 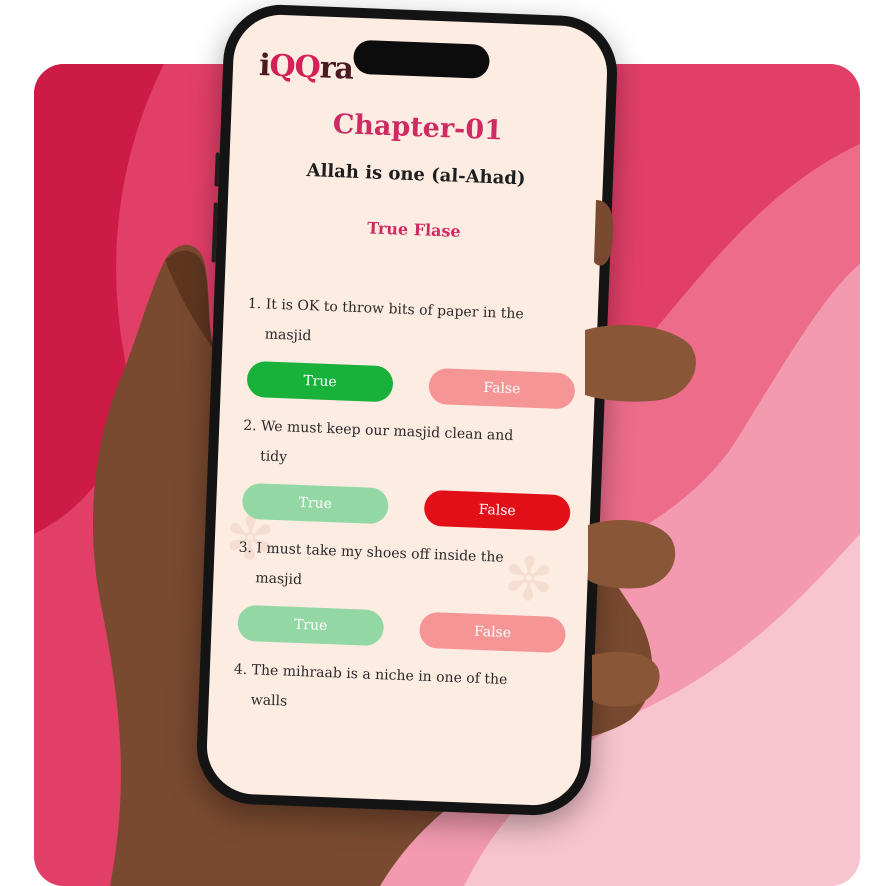 I want to click on question-line: 3. I must take my shoes off inside the, so click(x=371, y=552).